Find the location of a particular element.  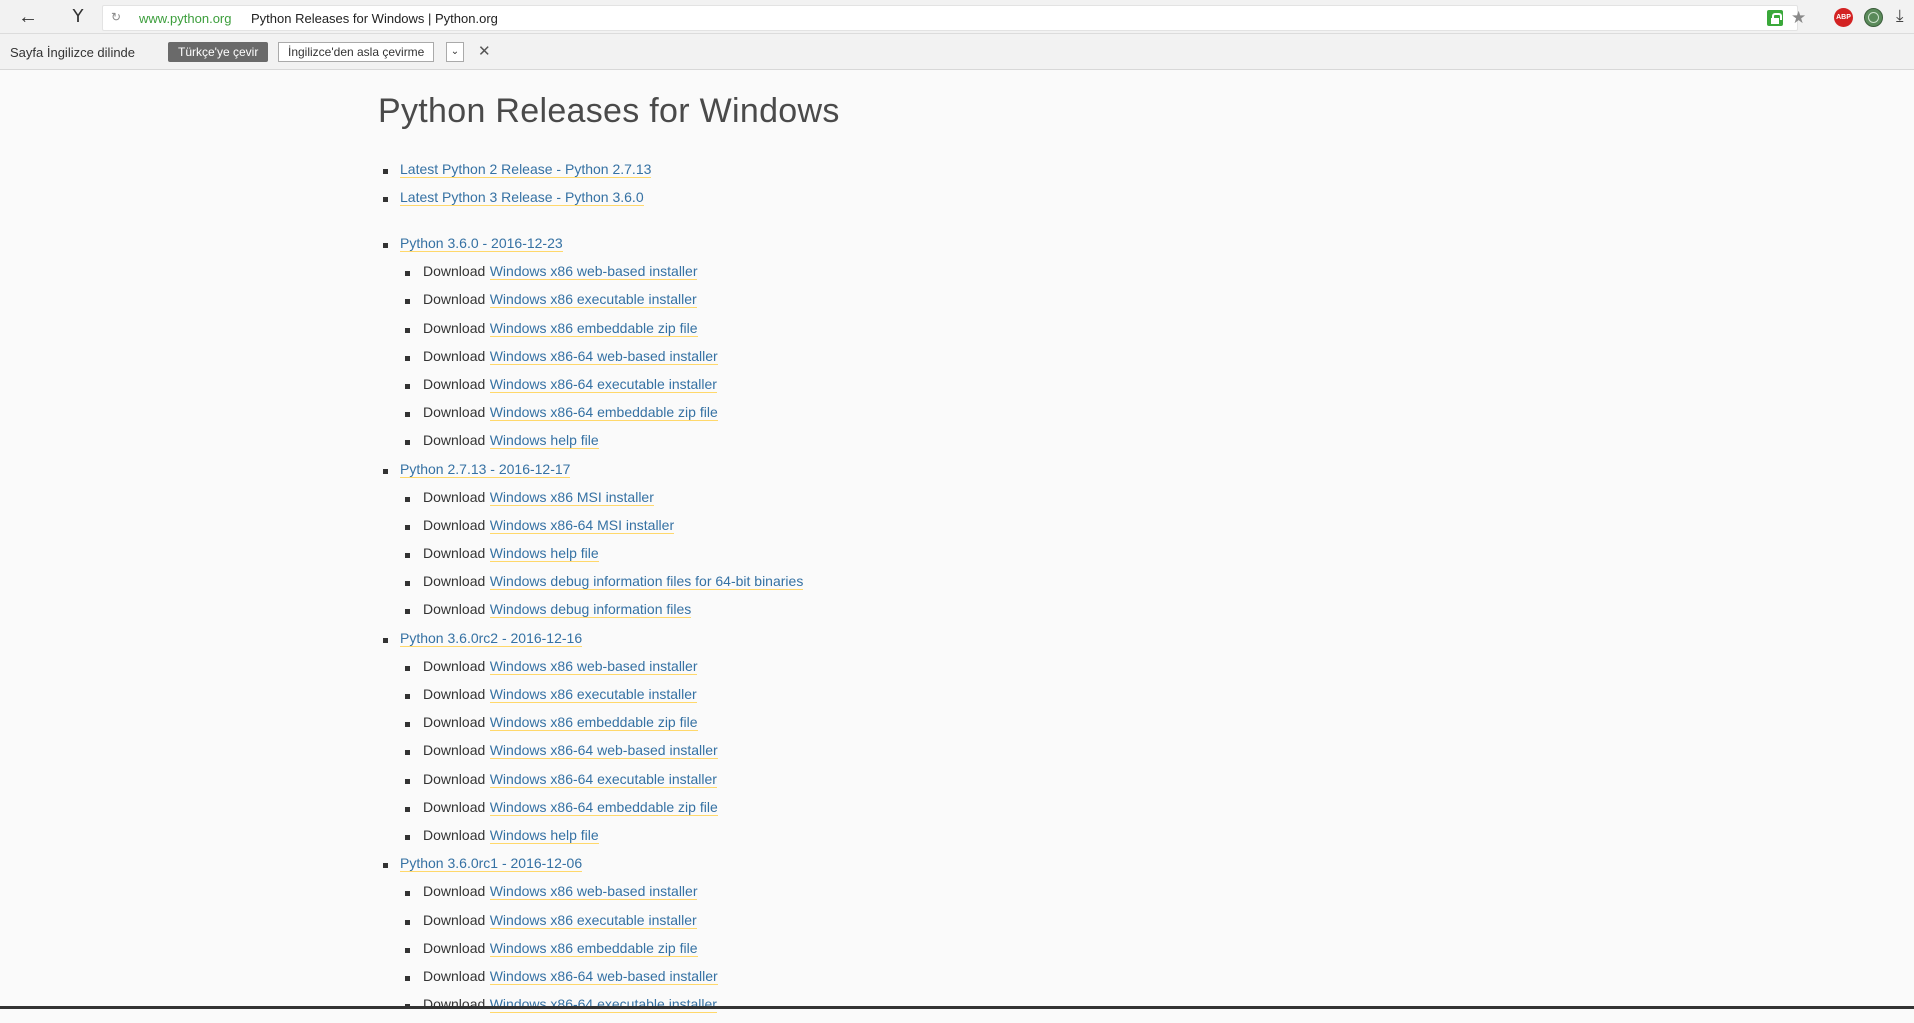

translate-button: Türkçe'ye çevir is located at coordinates (218, 52).